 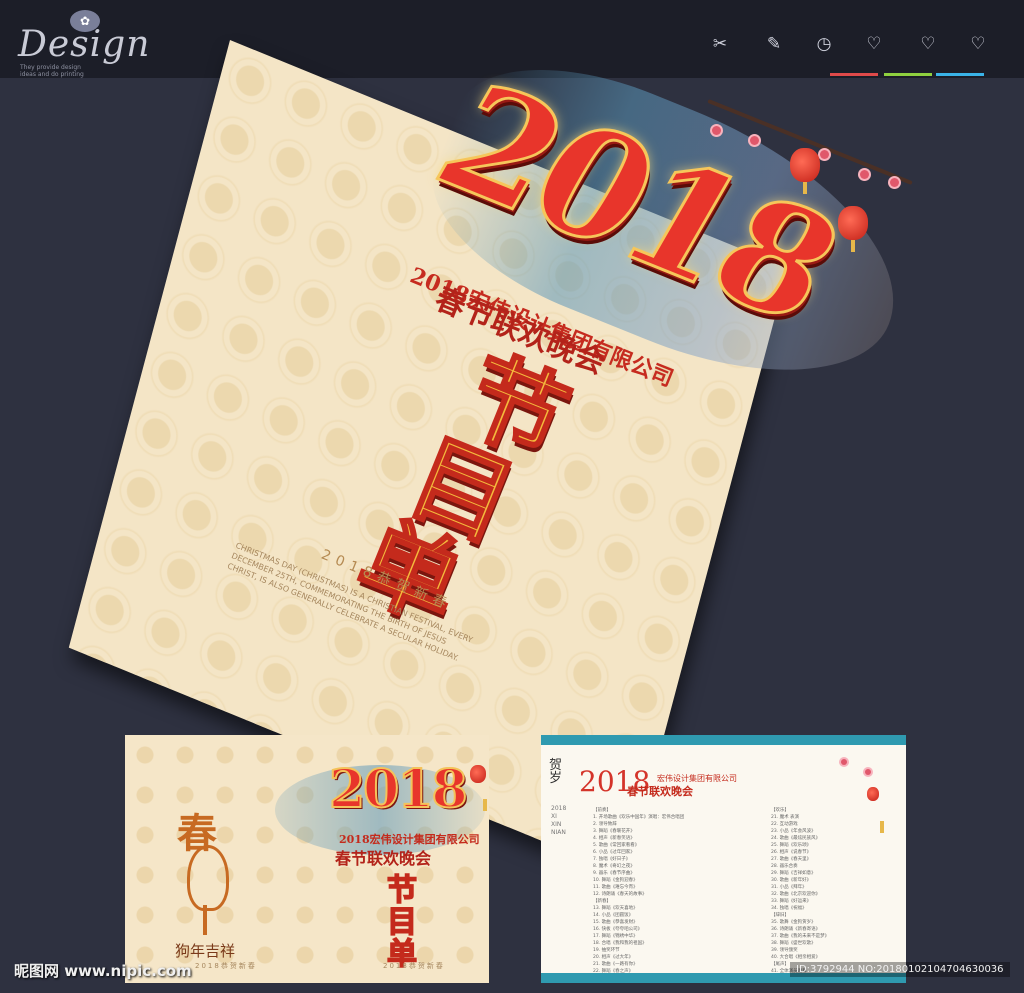 What do you see at coordinates (205, 920) in the screenshot?
I see `lantern-tassel` at bounding box center [205, 920].